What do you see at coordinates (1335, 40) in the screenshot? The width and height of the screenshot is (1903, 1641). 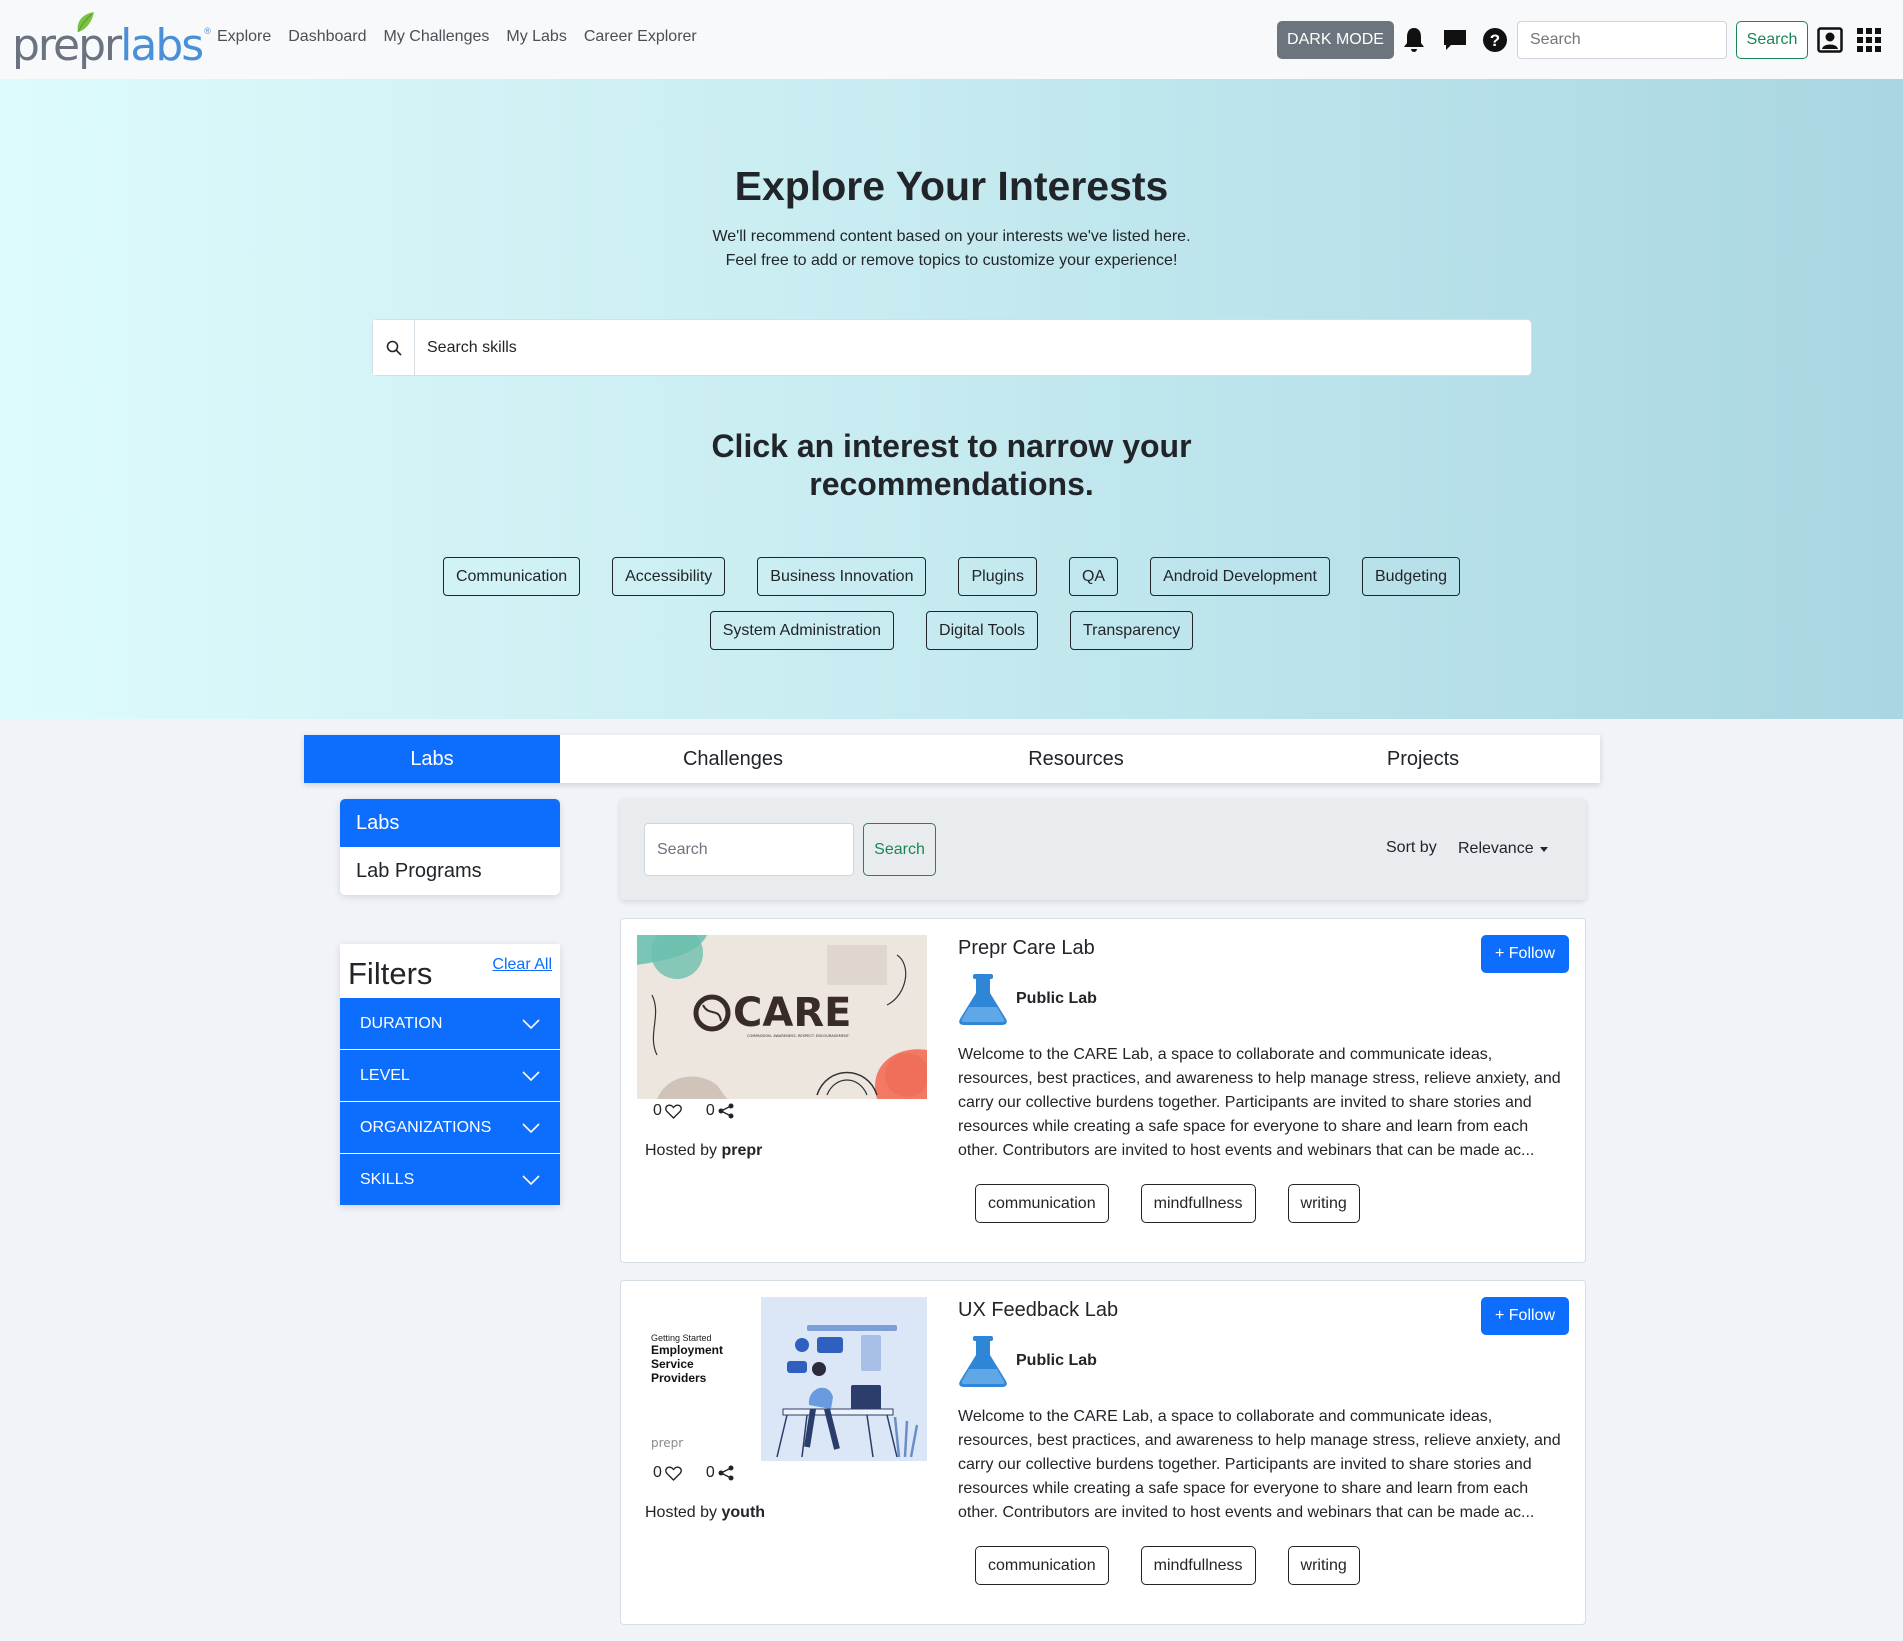 I see `dark-mode-button: DARK MODE` at bounding box center [1335, 40].